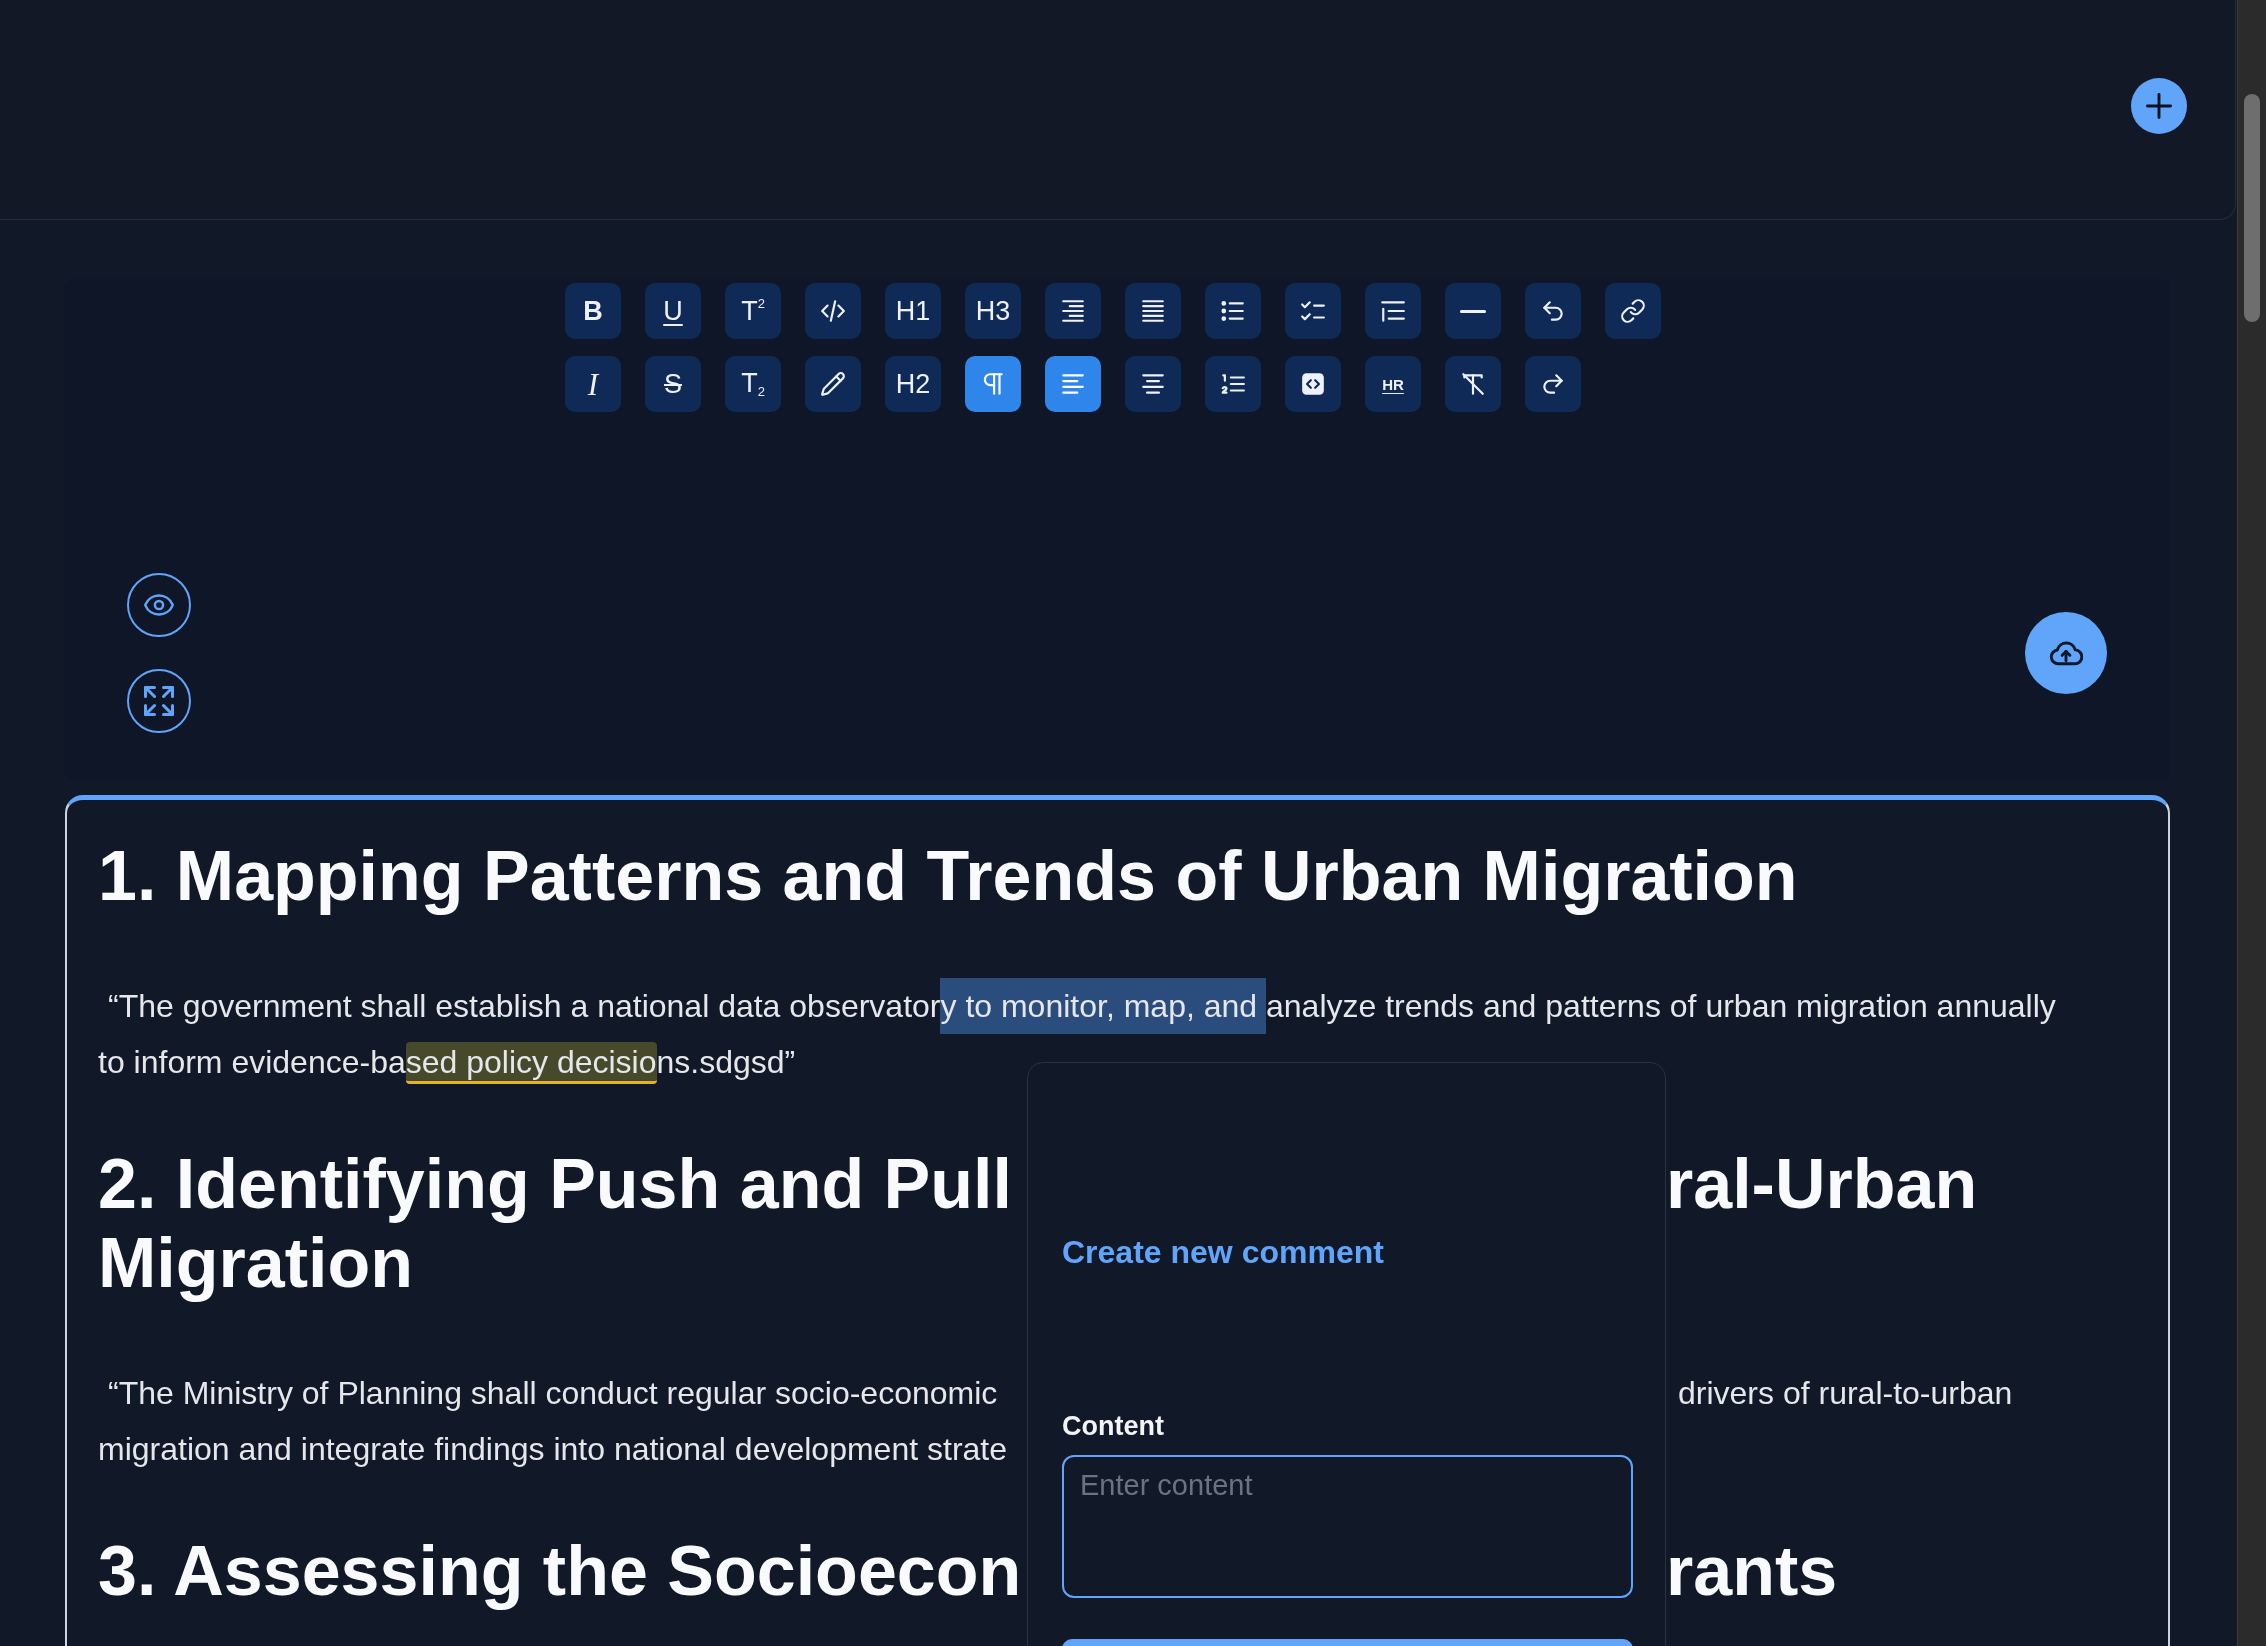  I want to click on align-justify-button, so click(1153, 311).